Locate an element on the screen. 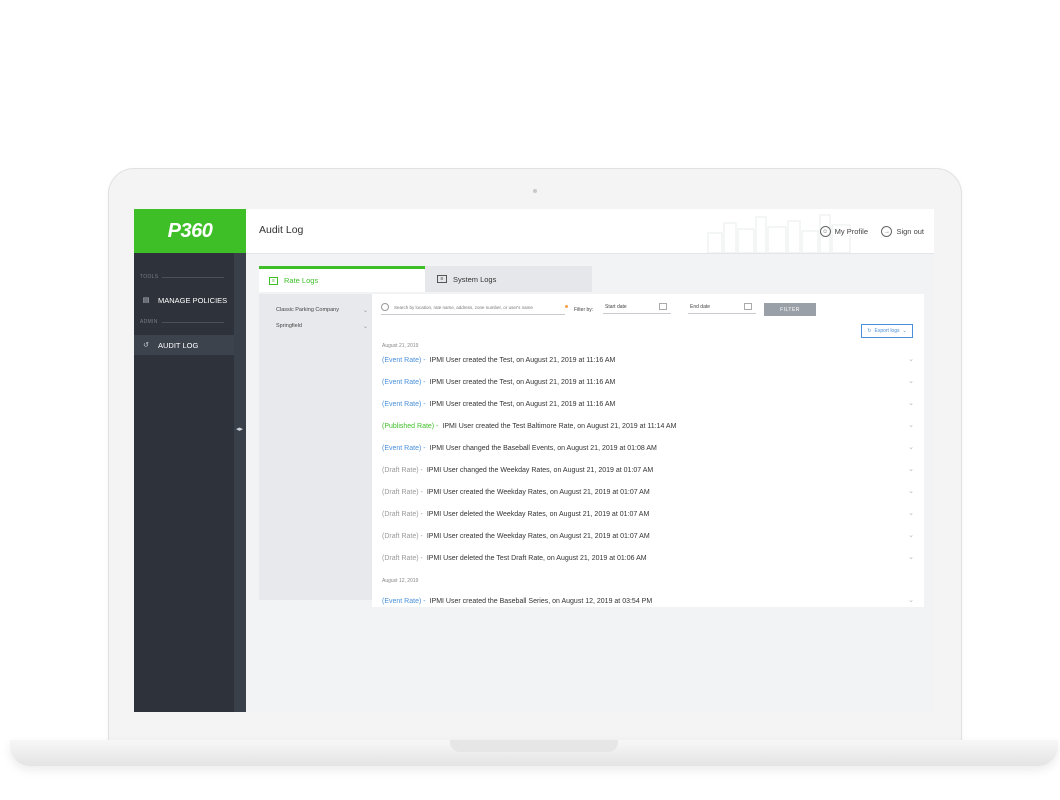 The height and width of the screenshot is (800, 1060). sidebar-item-label: AUDIT LOG is located at coordinates (178, 345).